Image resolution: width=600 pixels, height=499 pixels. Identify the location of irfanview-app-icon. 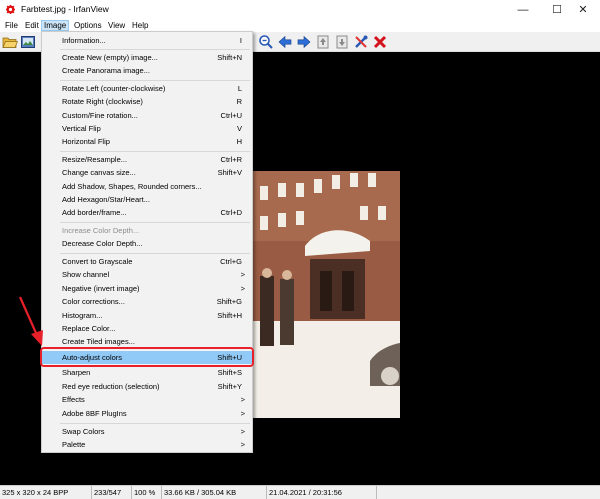
(10, 9).